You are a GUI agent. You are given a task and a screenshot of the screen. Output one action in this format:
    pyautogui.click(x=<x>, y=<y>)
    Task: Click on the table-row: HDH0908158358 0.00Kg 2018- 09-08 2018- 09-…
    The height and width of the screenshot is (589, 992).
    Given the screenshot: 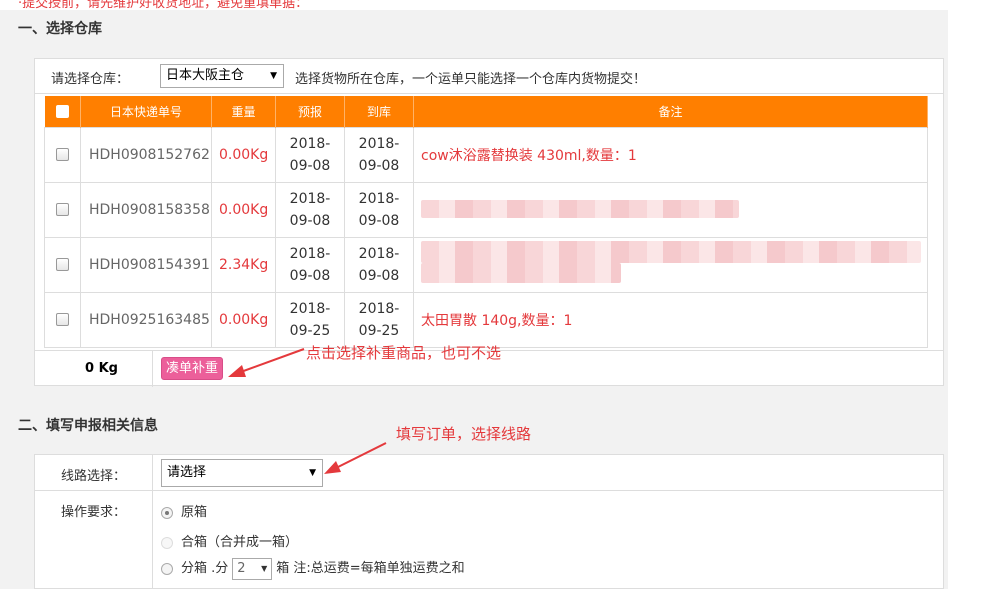 What is the action you would take?
    pyautogui.click(x=486, y=209)
    